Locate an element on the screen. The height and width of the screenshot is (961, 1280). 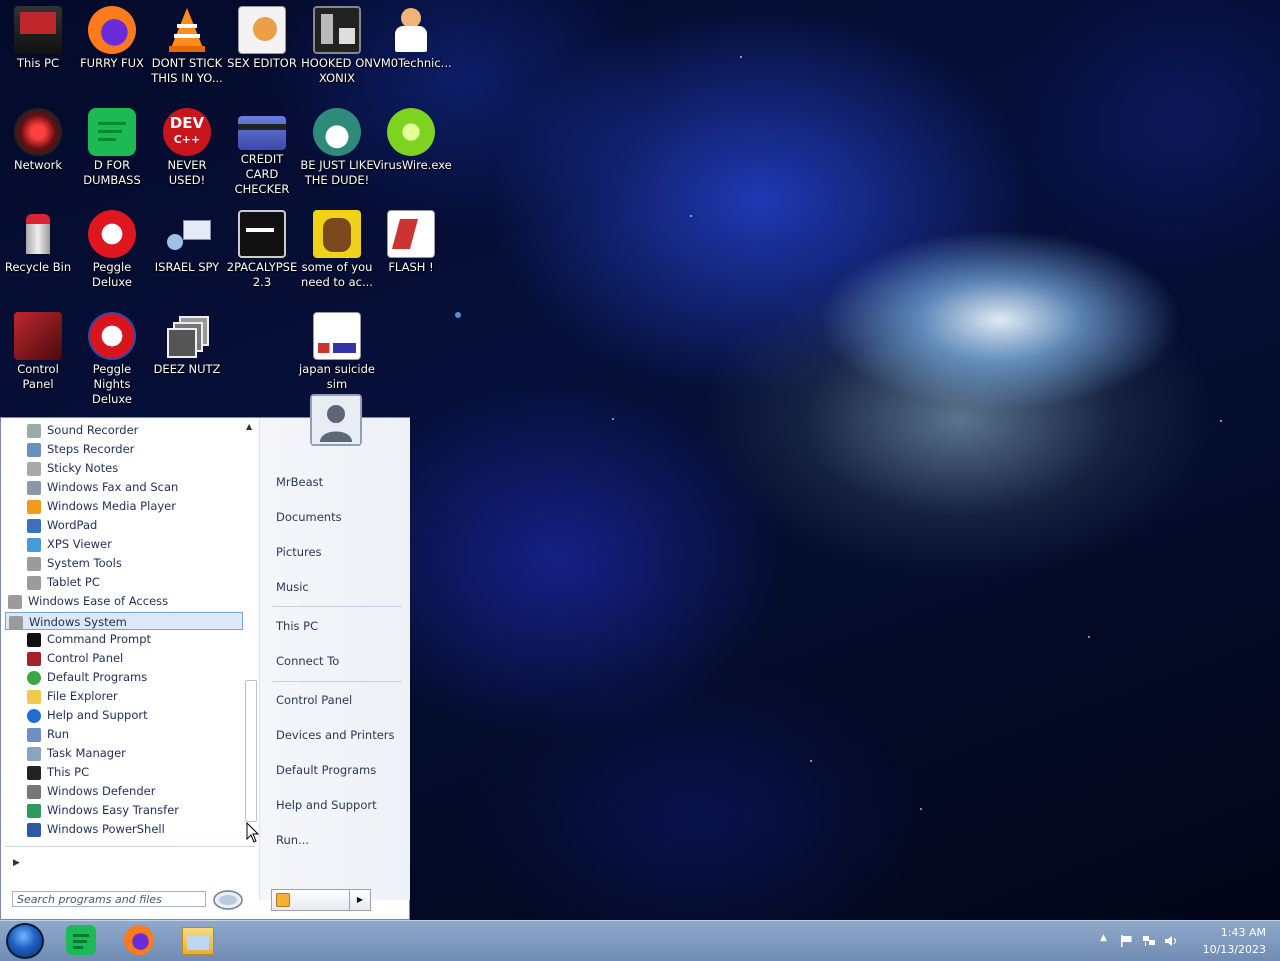
right-item-pictures: Pictures is located at coordinates (299, 552).